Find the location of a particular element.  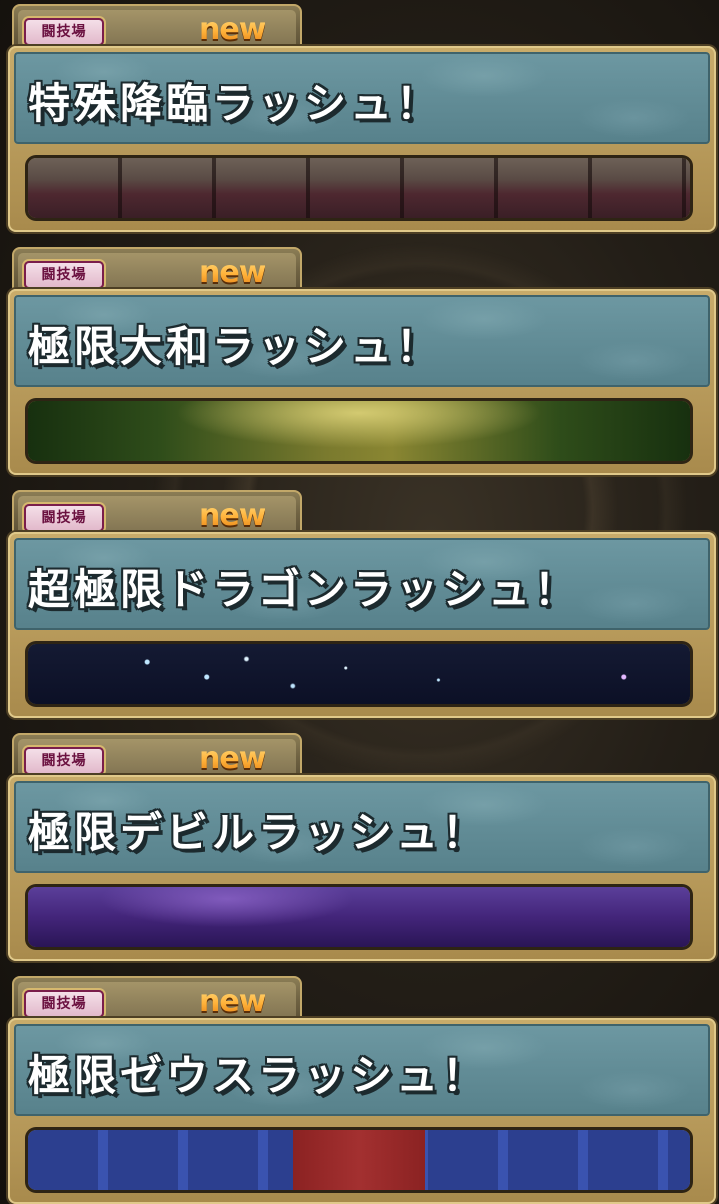

dungeon-title: 超極限ドラゴンラッシュ！ is located at coordinates (304, 589).